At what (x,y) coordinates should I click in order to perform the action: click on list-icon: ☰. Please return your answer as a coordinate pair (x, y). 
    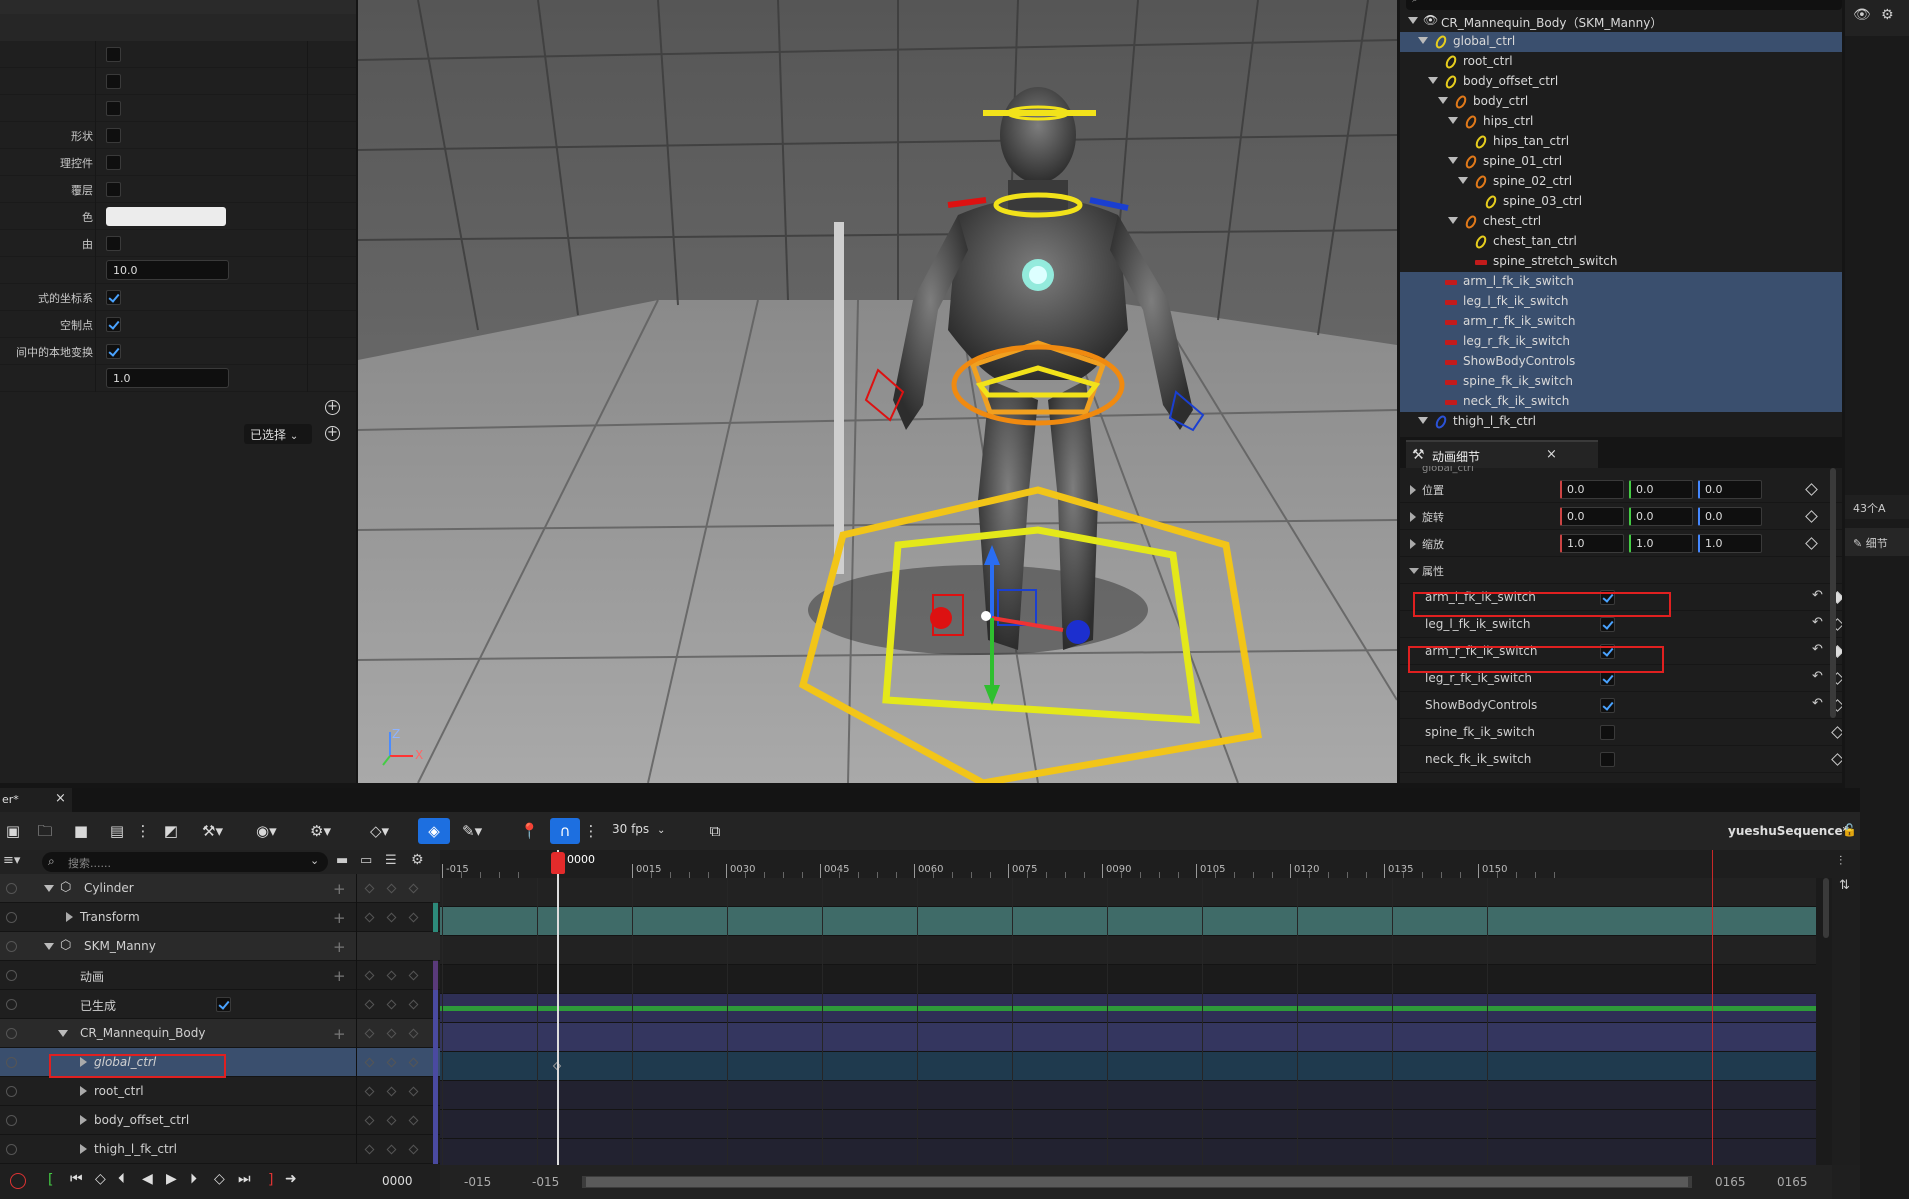
    Looking at the image, I should click on (391, 860).